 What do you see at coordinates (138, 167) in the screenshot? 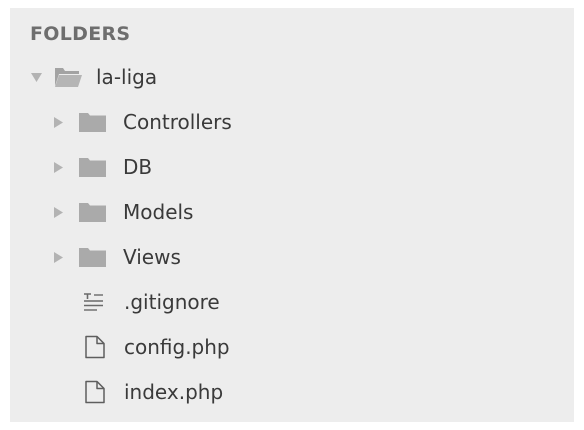
I see `tree-item-label: DB` at bounding box center [138, 167].